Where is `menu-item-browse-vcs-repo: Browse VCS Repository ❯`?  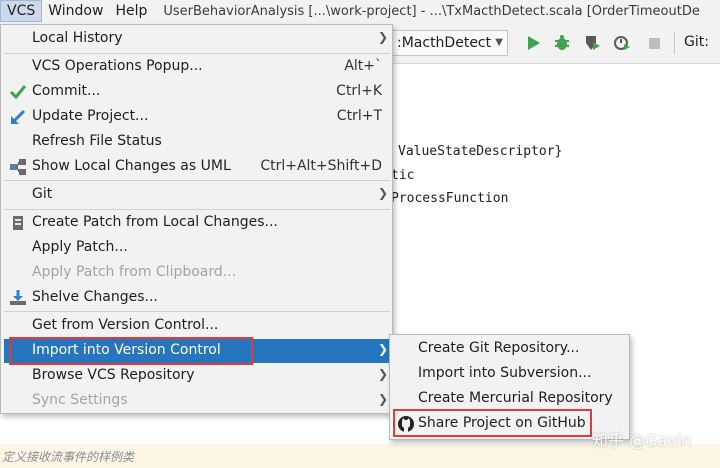
menu-item-browse-vcs-repo: Browse VCS Repository ❯ is located at coordinates (197, 376).